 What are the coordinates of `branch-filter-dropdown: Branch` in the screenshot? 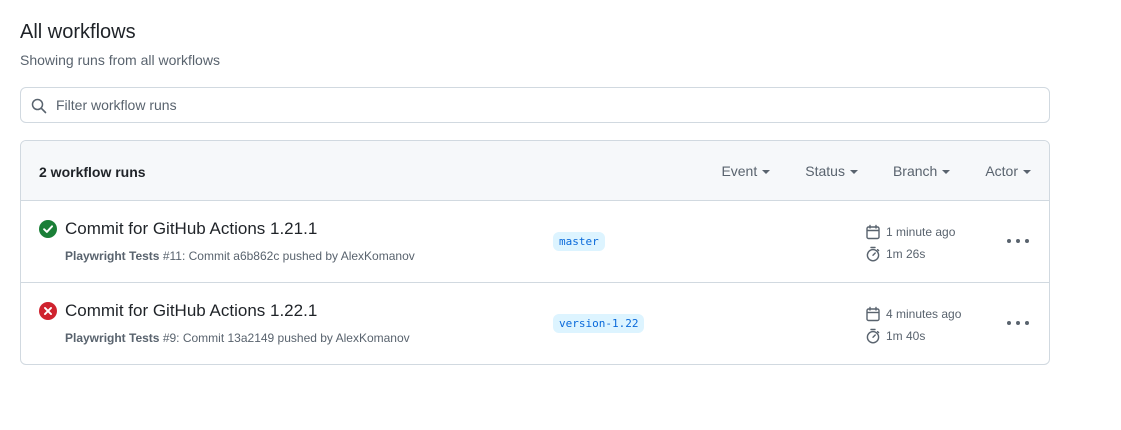 It's located at (921, 171).